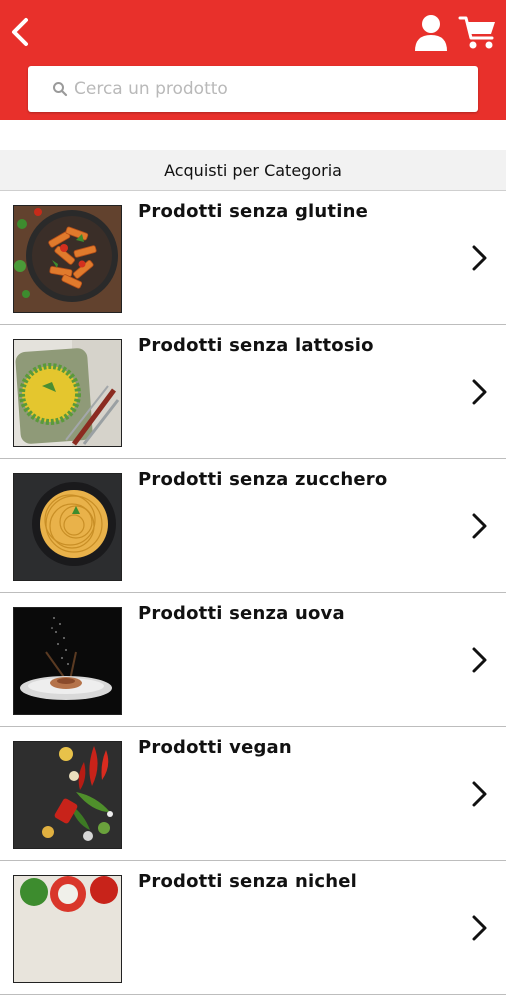 Image resolution: width=506 pixels, height=995 pixels. I want to click on search-icon, so click(60, 89).